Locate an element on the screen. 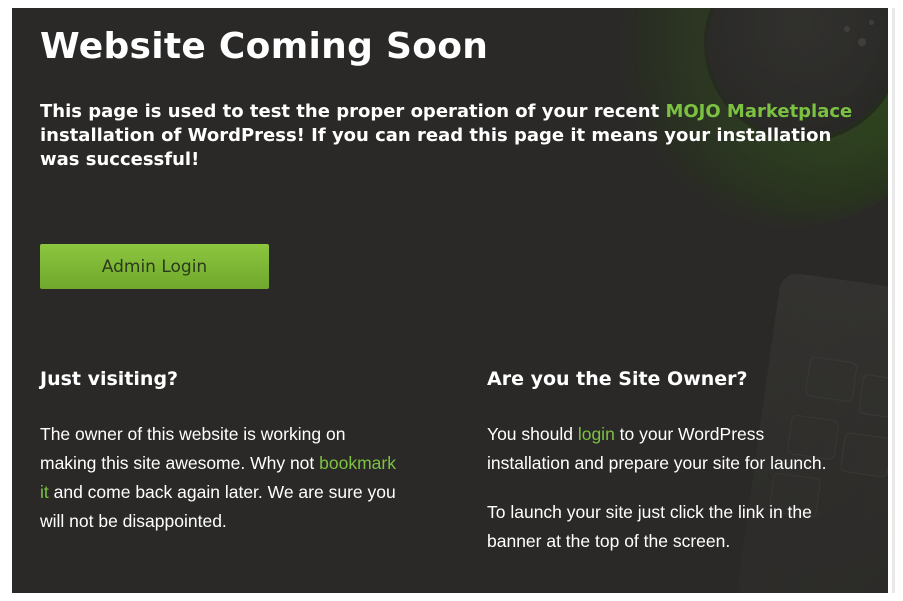 Image resolution: width=903 pixels, height=601 pixels. site-owner-heading: Are you the Site Owner? is located at coordinates (617, 379).